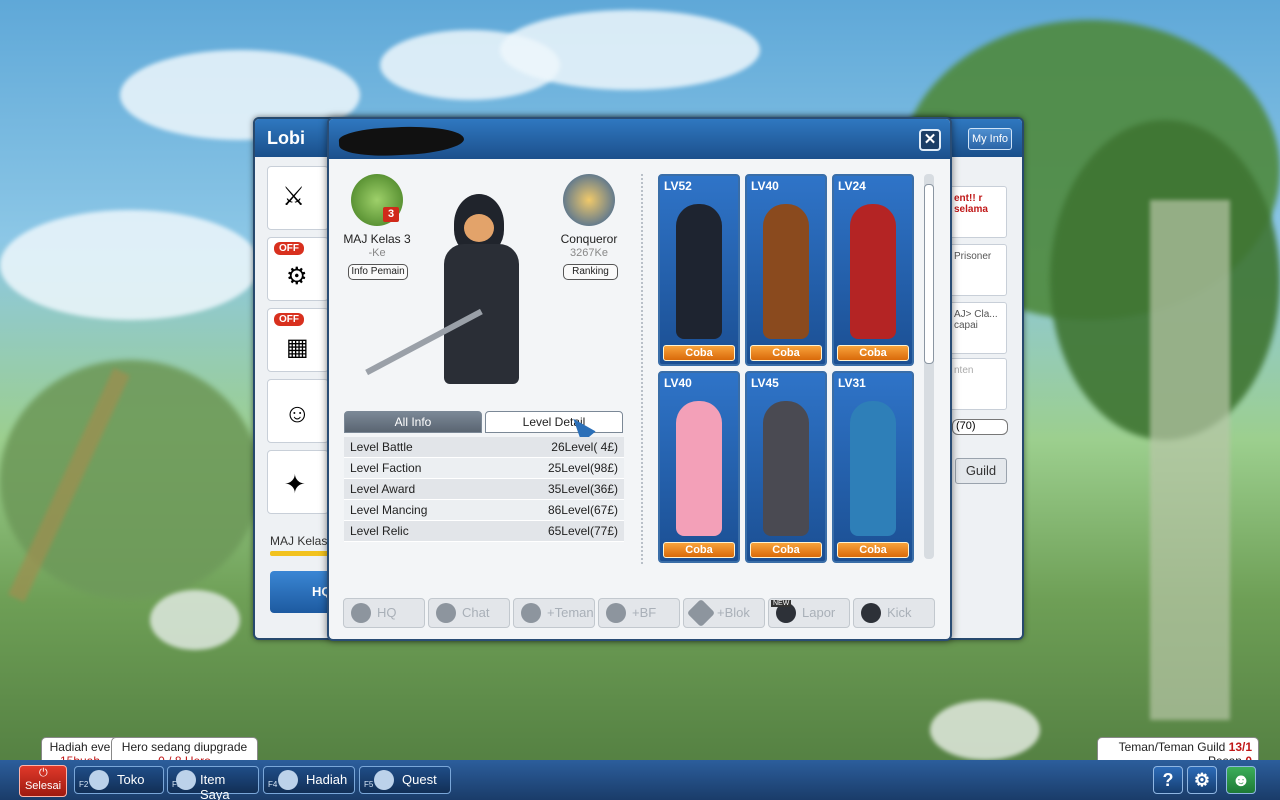  Describe the element at coordinates (361, 613) in the screenshot. I see `hq-icon` at that location.